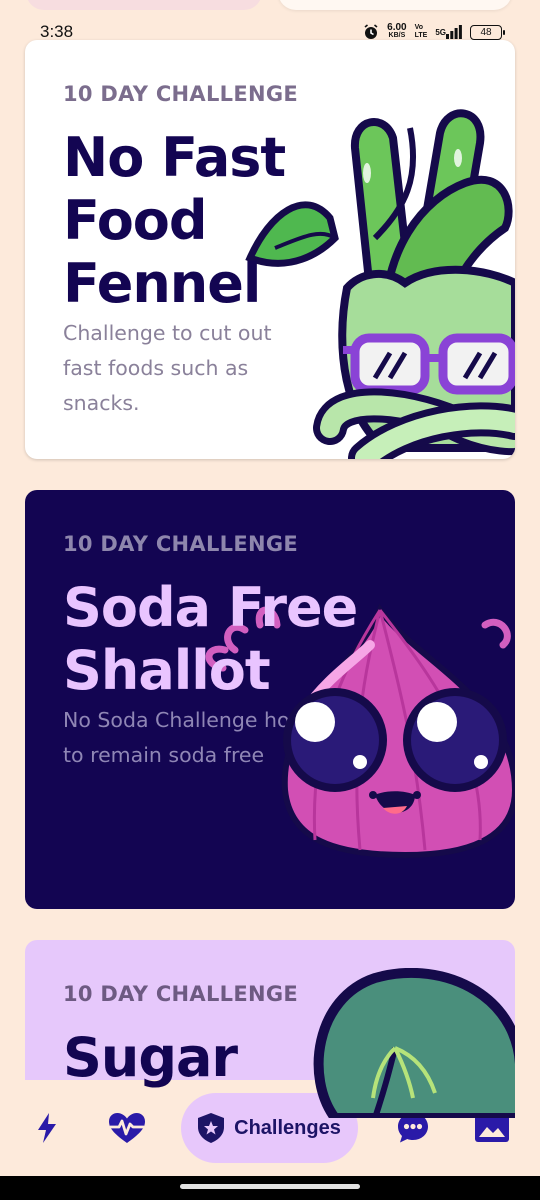 This screenshot has height=1200, width=540. I want to click on volte-bottom: LTE, so click(421, 35).